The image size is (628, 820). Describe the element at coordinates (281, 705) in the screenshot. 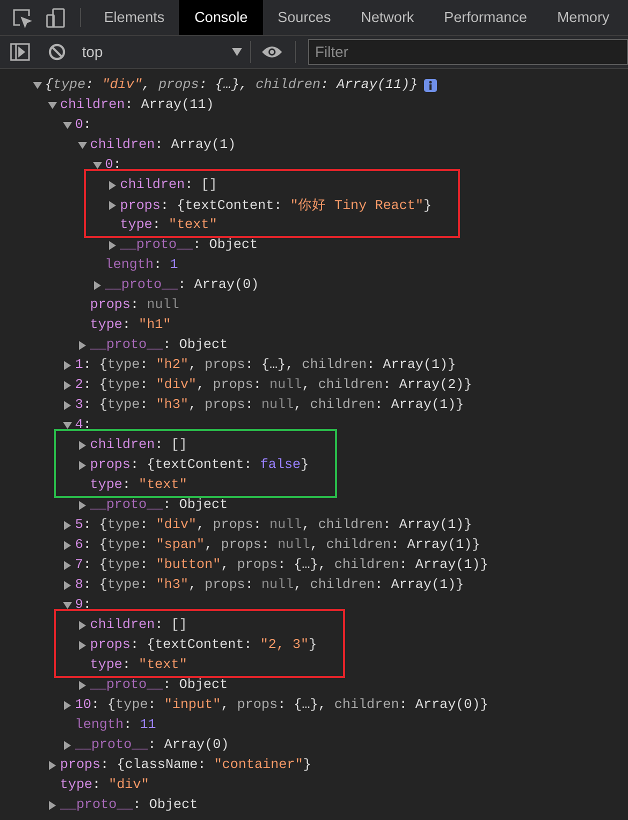

I see `object-property-line: 10: {type: "input", props: {…}, children: Array(0)}` at that location.